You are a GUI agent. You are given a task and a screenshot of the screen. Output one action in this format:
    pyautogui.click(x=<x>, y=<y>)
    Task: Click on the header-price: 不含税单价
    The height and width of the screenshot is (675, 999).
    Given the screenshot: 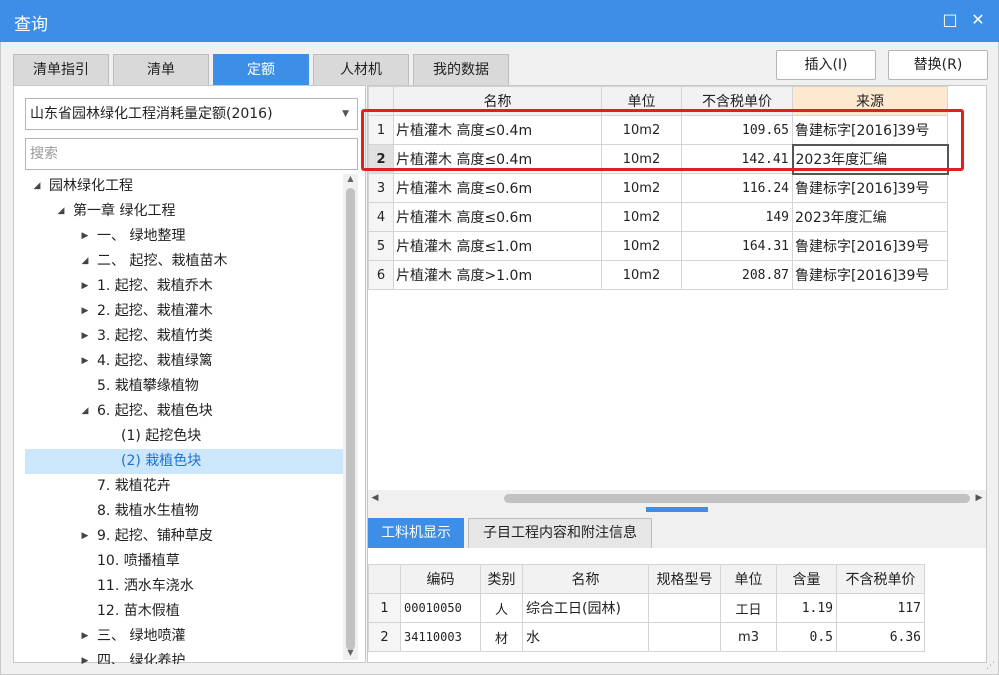 What is the action you would take?
    pyautogui.click(x=737, y=101)
    